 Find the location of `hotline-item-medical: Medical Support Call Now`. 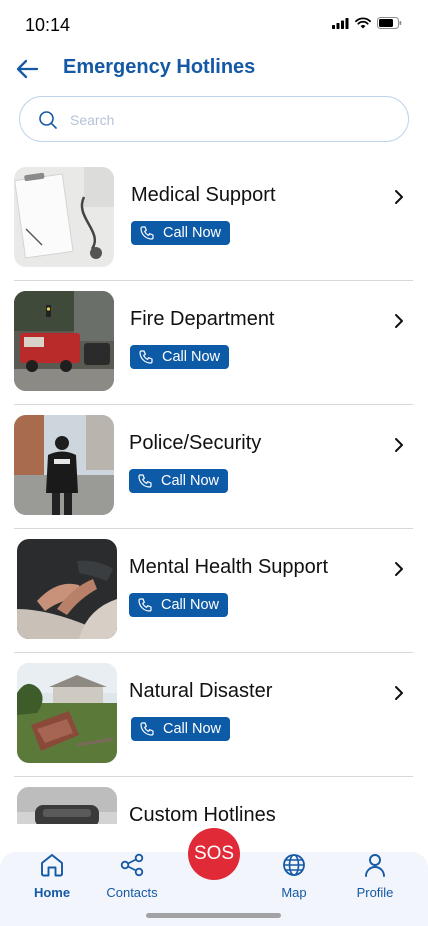

hotline-item-medical: Medical Support Call Now is located at coordinates (213, 219).